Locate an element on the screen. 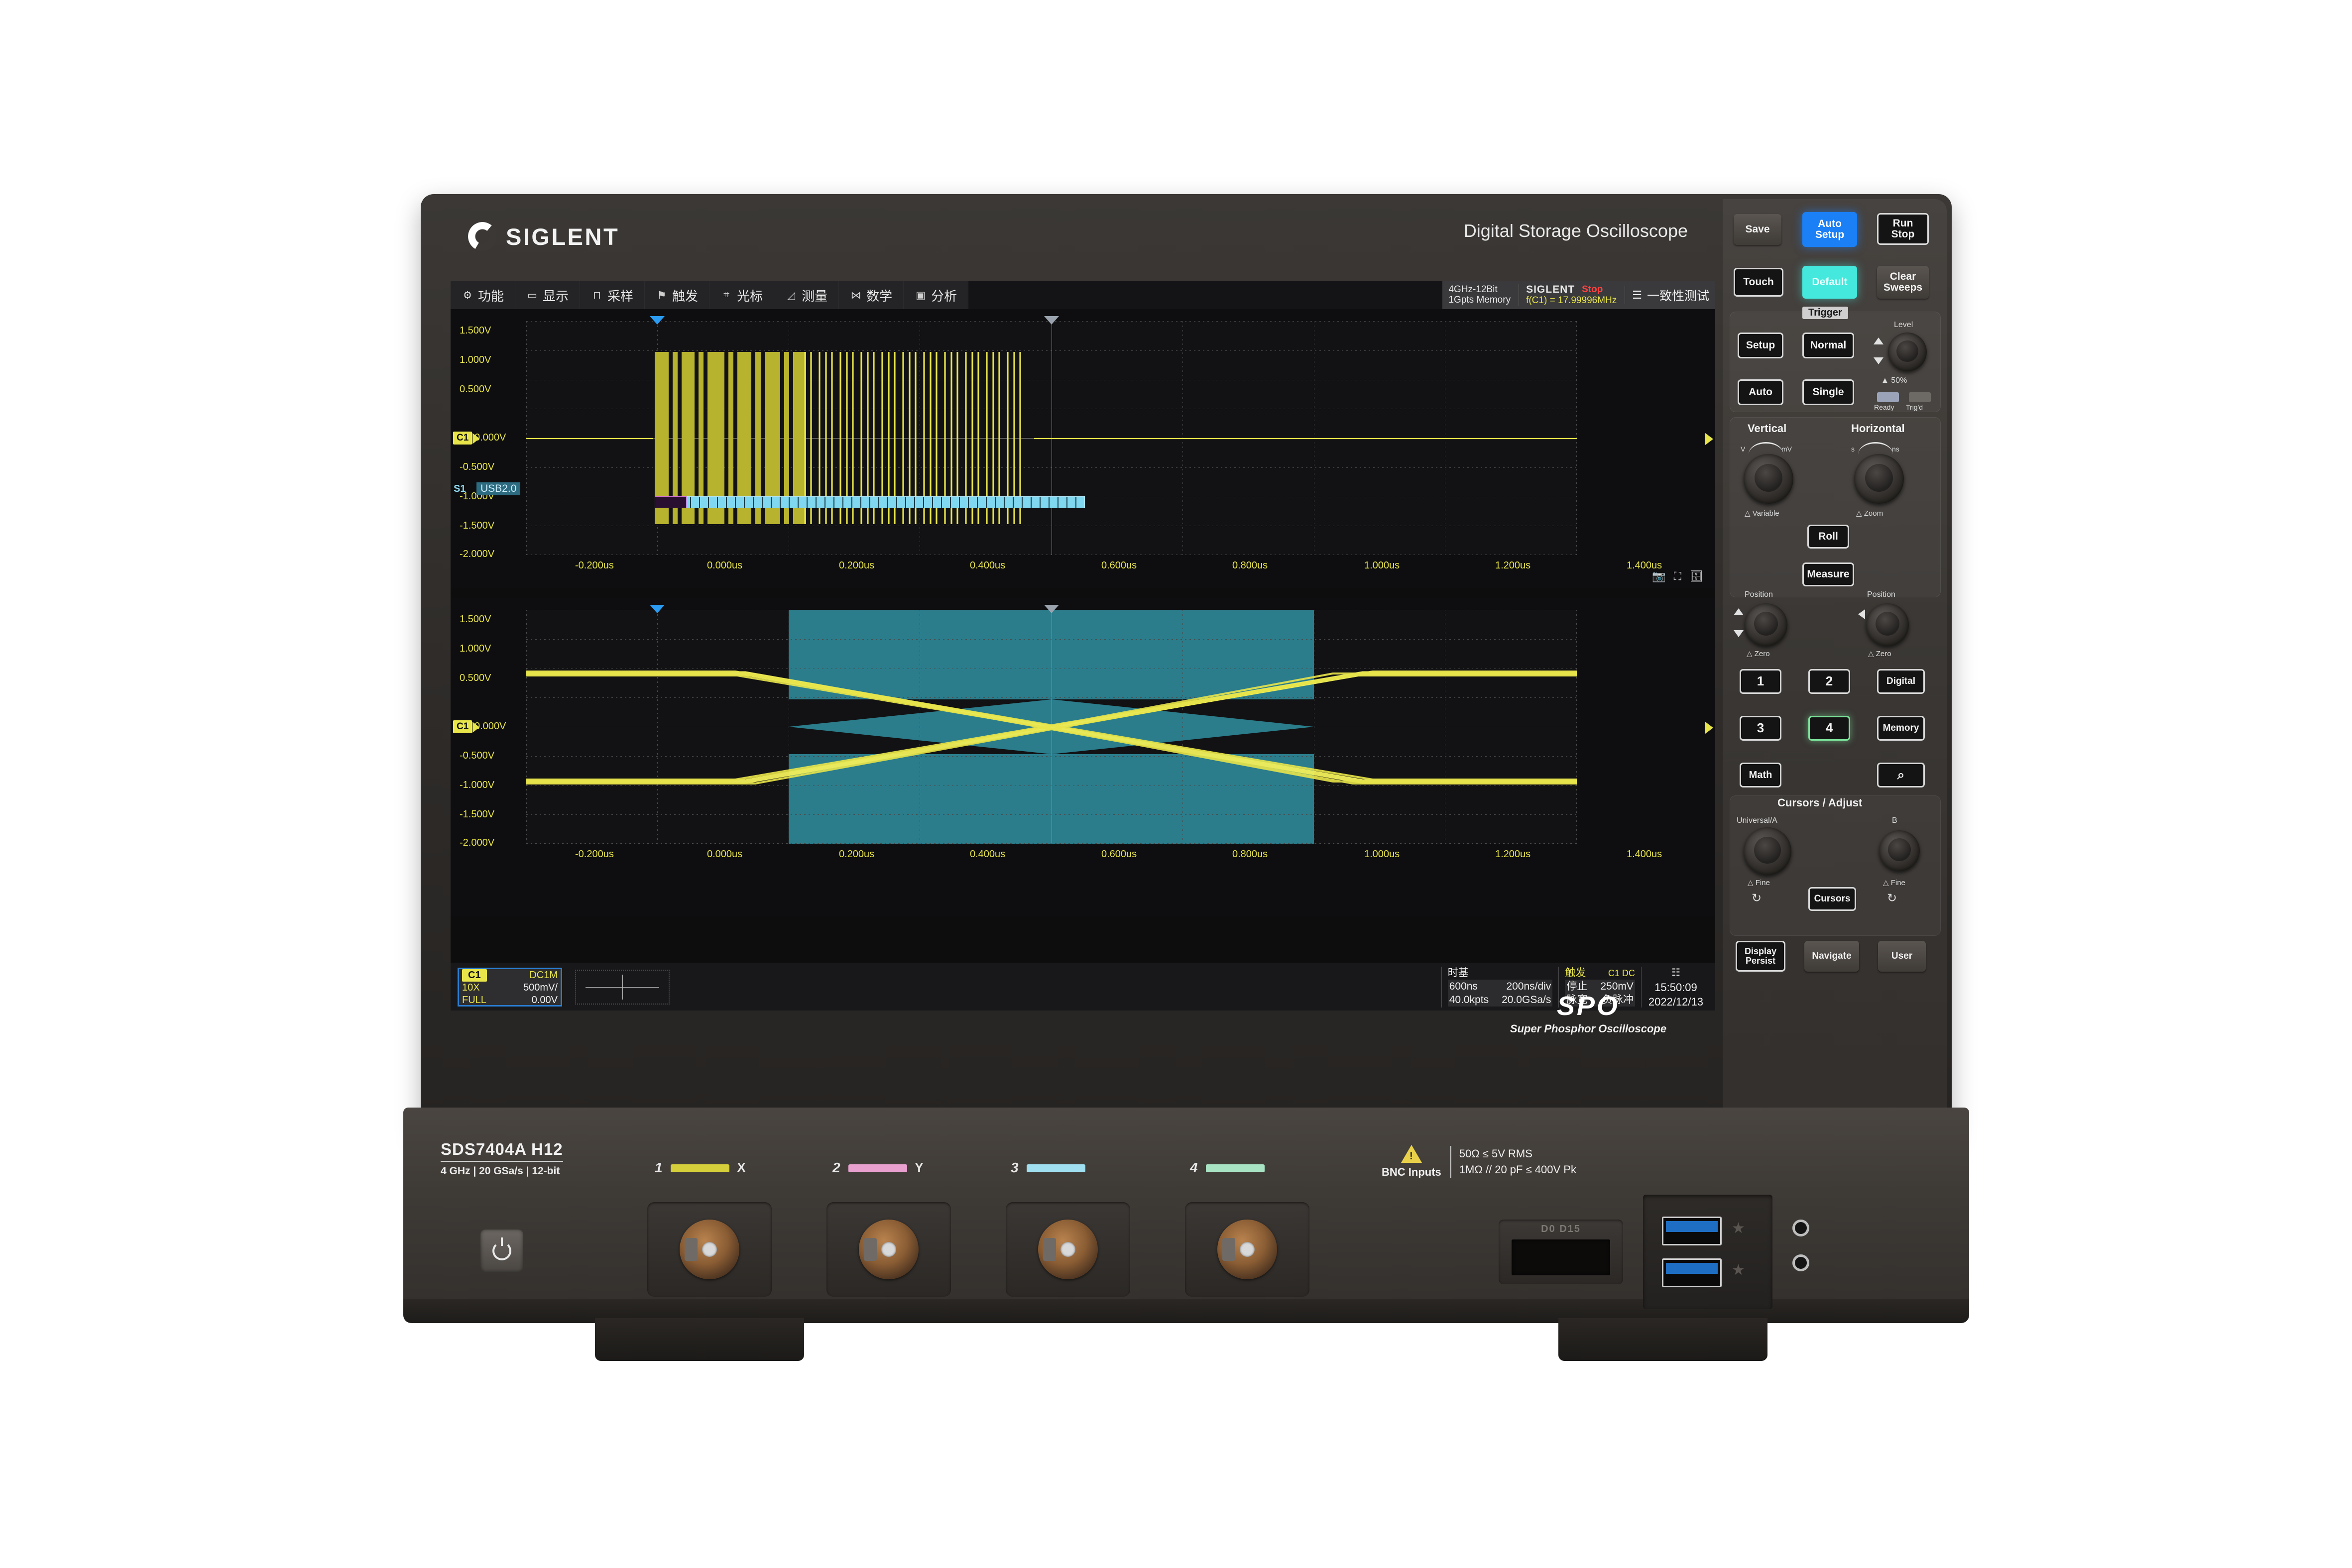 The image size is (2352, 1568). x-tick: -0.200us is located at coordinates (594, 854).